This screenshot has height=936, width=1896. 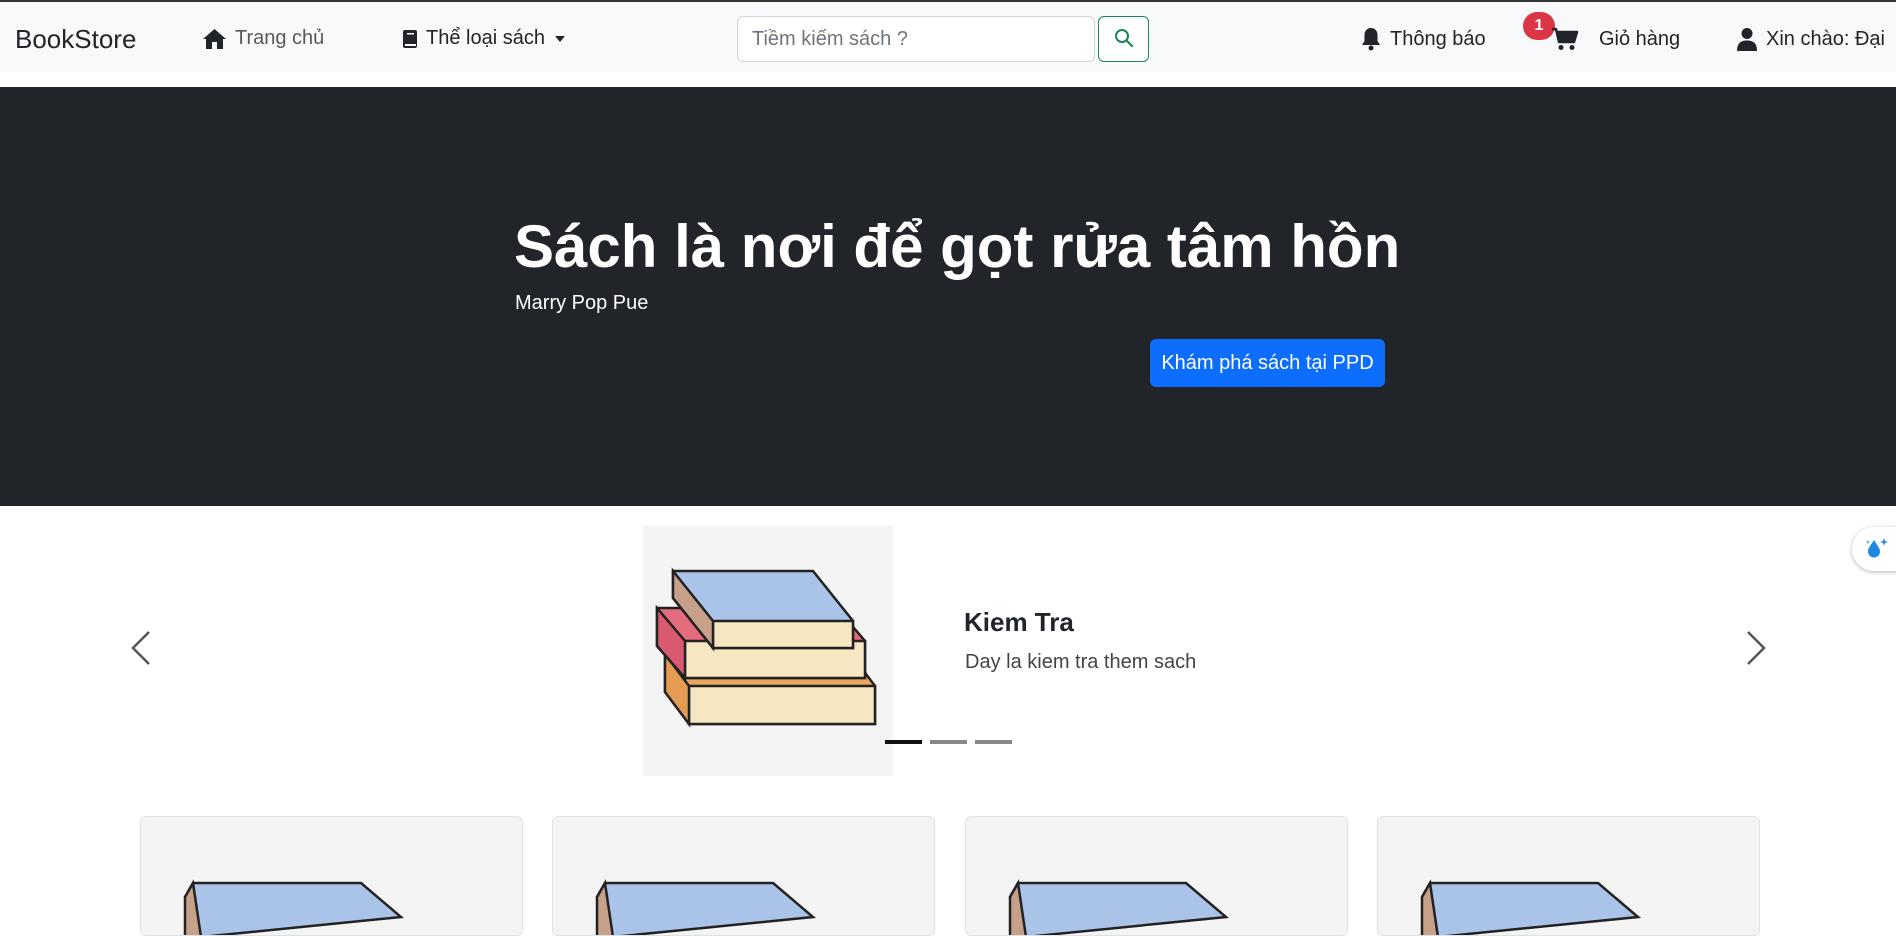 What do you see at coordinates (1438, 38) in the screenshot?
I see `nav-notifications-label: Thông báo` at bounding box center [1438, 38].